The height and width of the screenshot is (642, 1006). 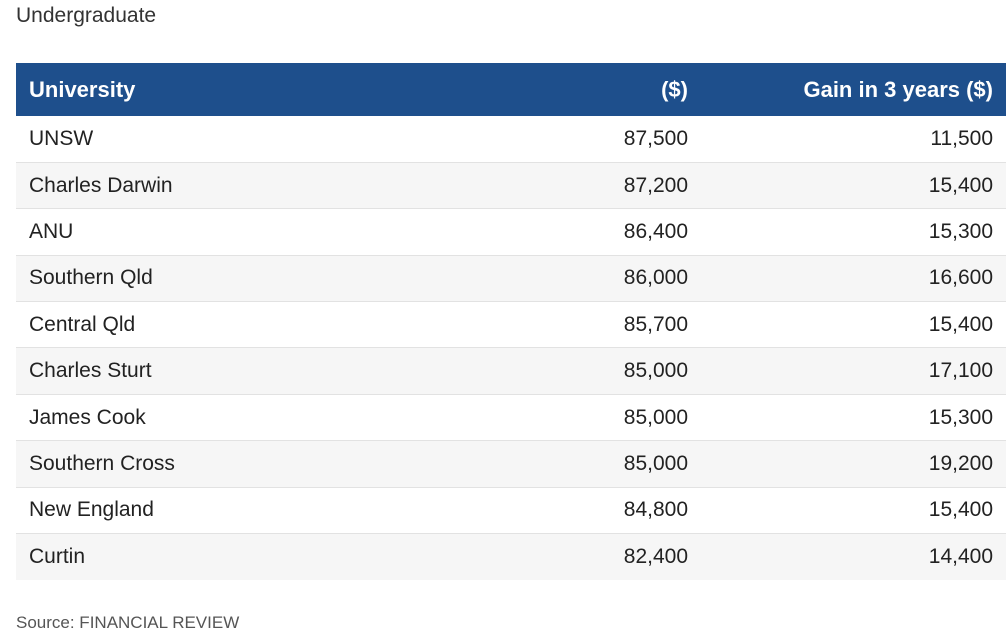 What do you see at coordinates (91, 510) in the screenshot?
I see `university-cell: New England` at bounding box center [91, 510].